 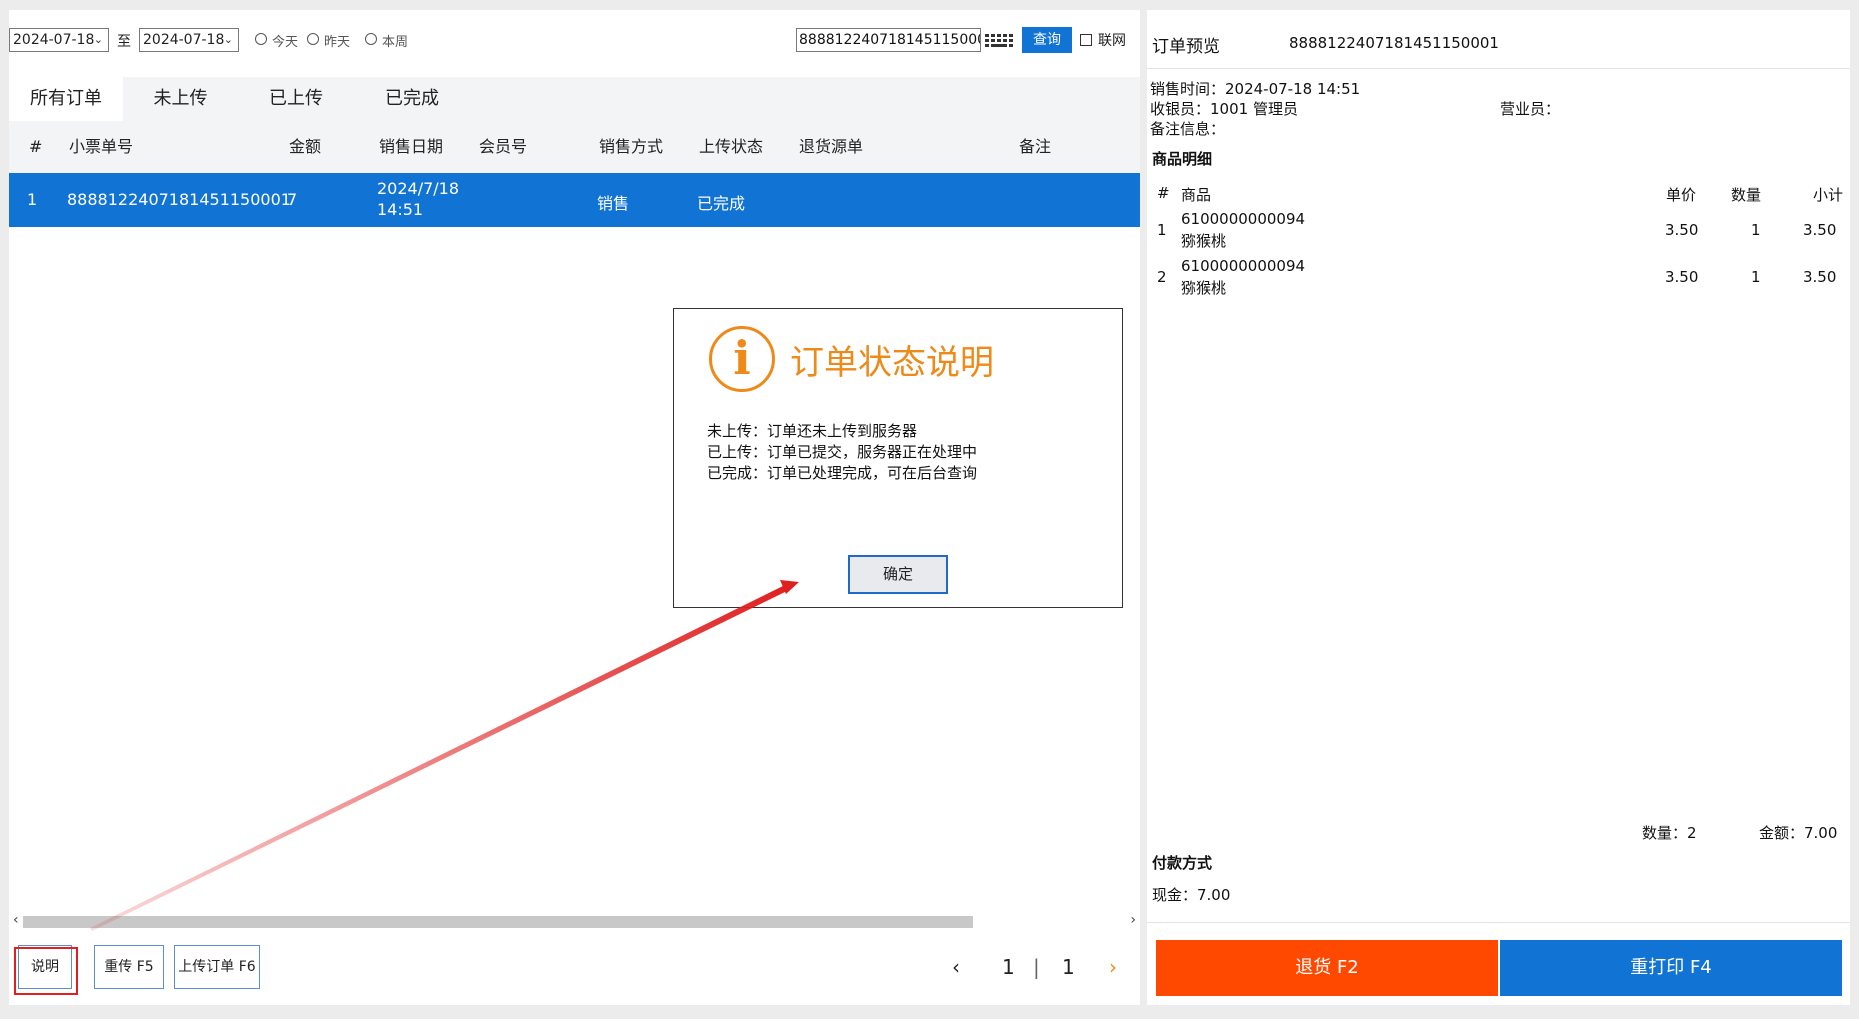 I want to click on item-1-subtotal: 3.50, so click(x=1820, y=230).